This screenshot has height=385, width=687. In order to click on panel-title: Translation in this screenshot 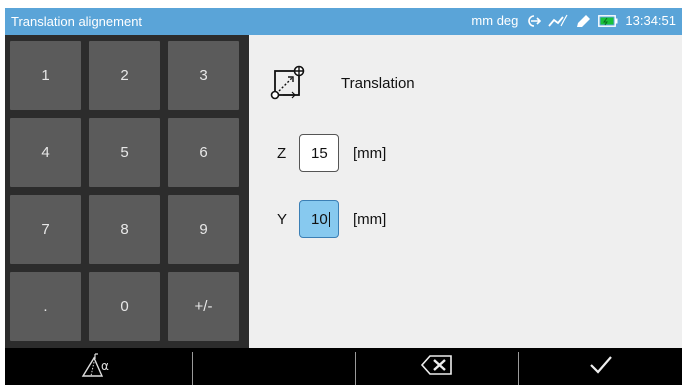, I will do `click(378, 83)`.